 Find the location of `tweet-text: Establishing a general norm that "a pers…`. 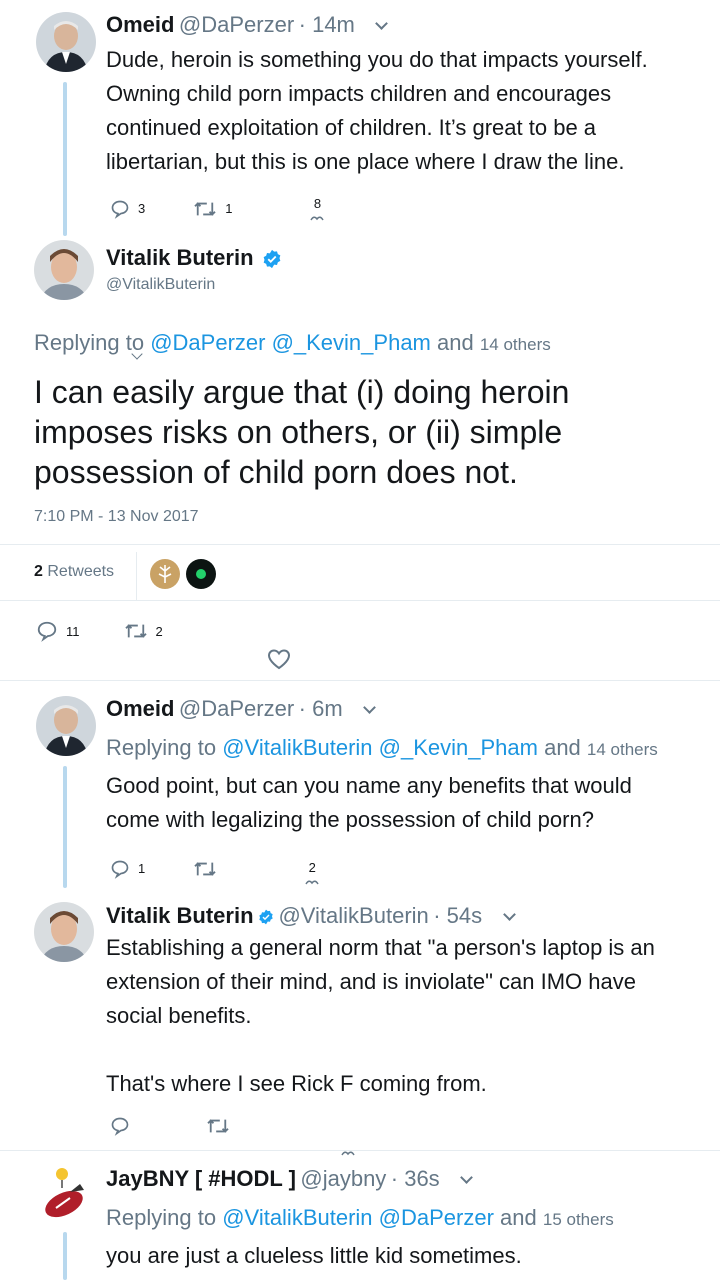

tweet-text: Establishing a general norm that "a pers… is located at coordinates (380, 981).